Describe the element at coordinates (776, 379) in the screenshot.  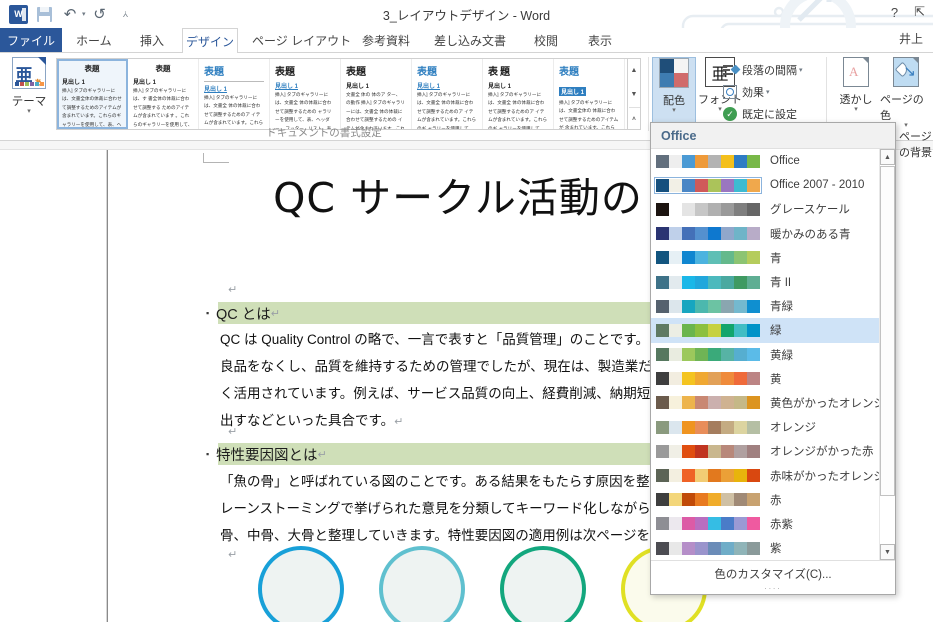
I see `color-theme-label: 黄` at that location.